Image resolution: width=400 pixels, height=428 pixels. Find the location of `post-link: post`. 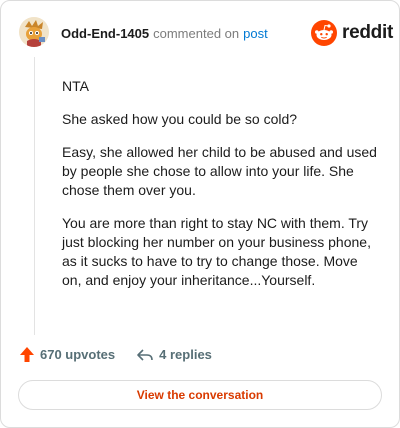

post-link: post is located at coordinates (255, 33).